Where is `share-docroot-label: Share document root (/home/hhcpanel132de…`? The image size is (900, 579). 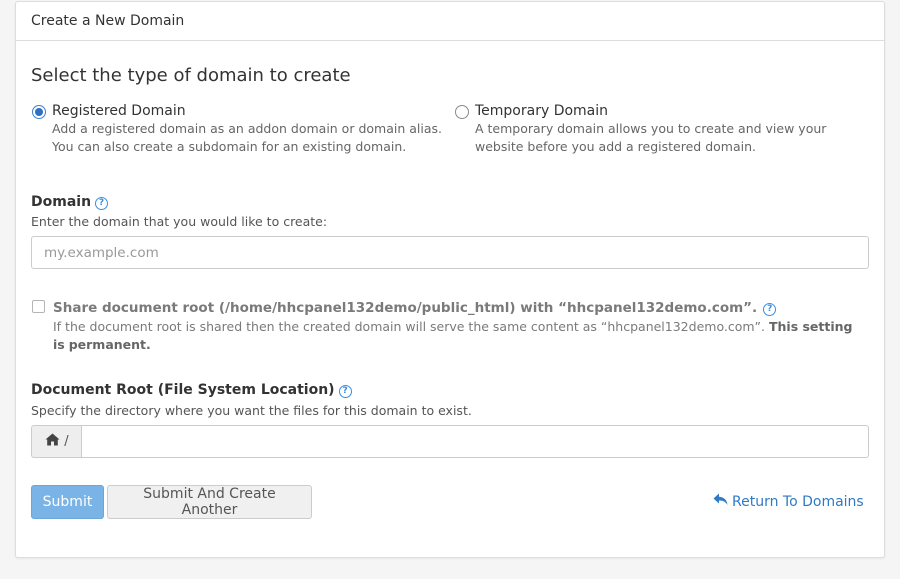 share-docroot-label: Share document root (/home/hhcpanel132de… is located at coordinates (405, 308).